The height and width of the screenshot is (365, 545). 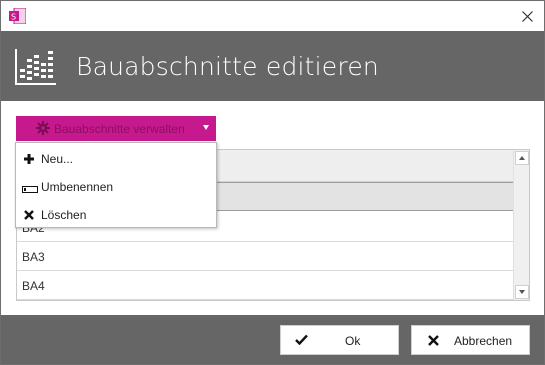 What do you see at coordinates (13, 17) in the screenshot?
I see `svg-text: S` at bounding box center [13, 17].